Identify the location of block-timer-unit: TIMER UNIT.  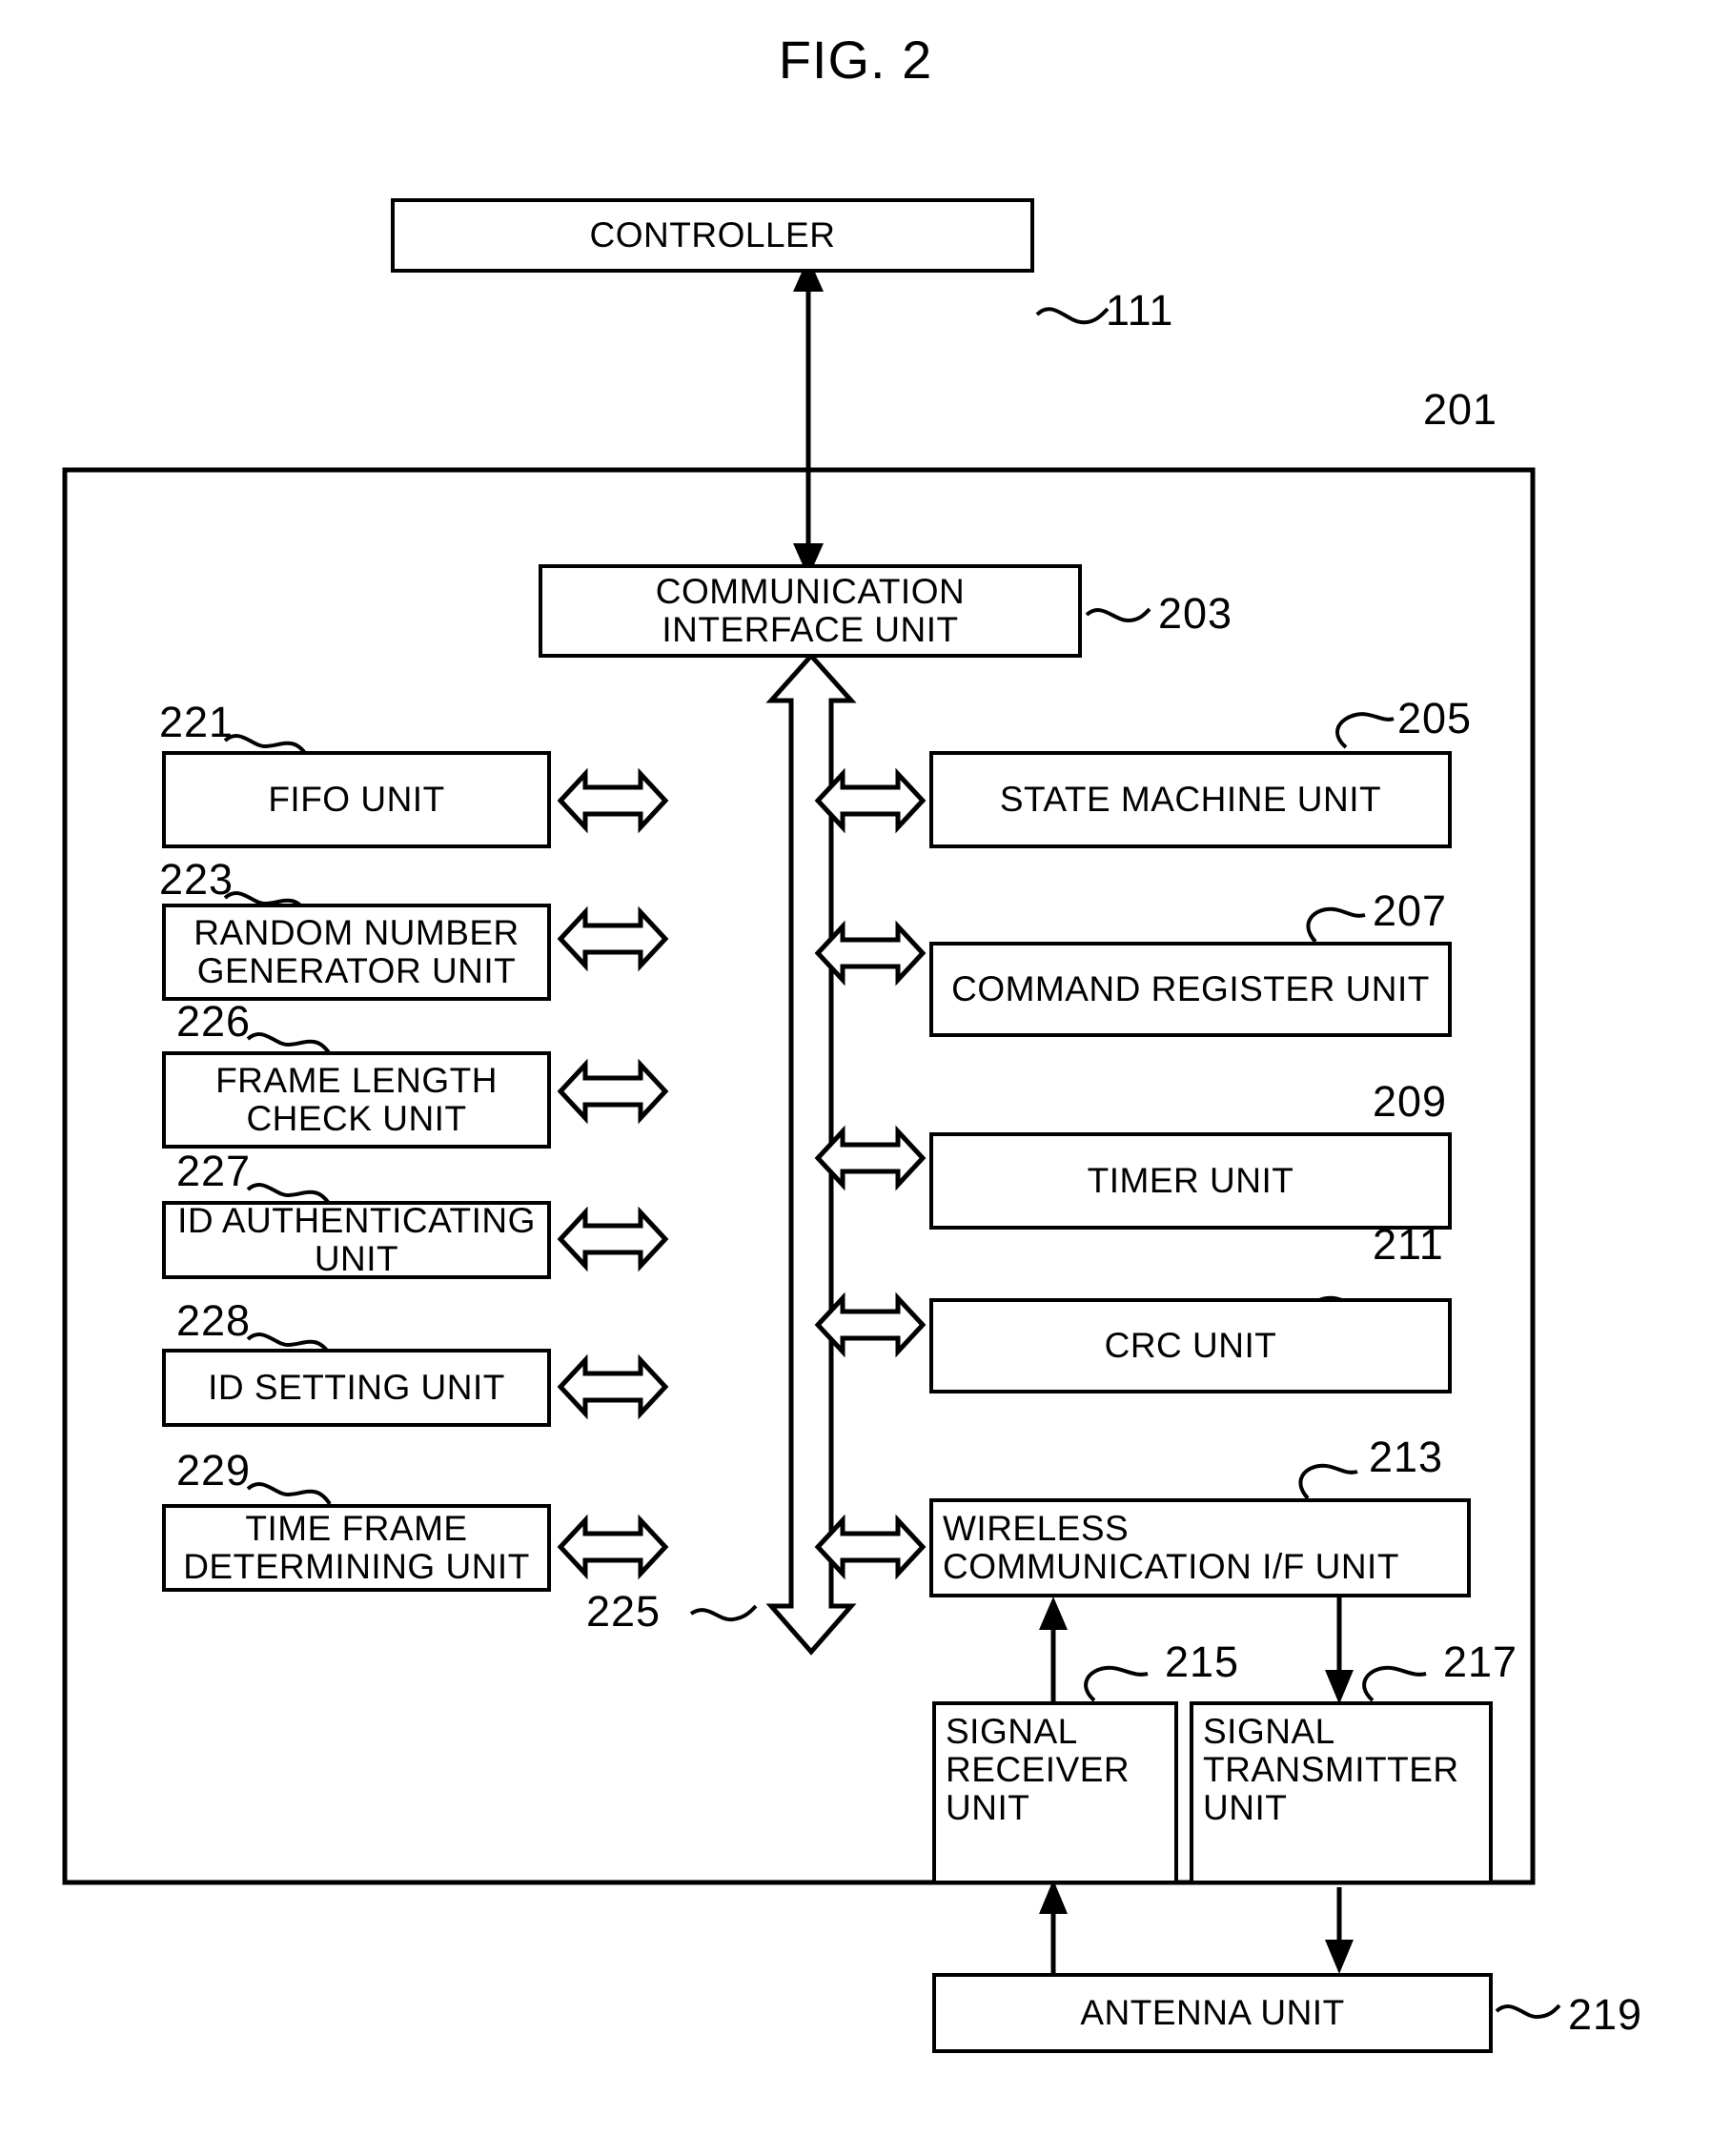
(1190, 1181).